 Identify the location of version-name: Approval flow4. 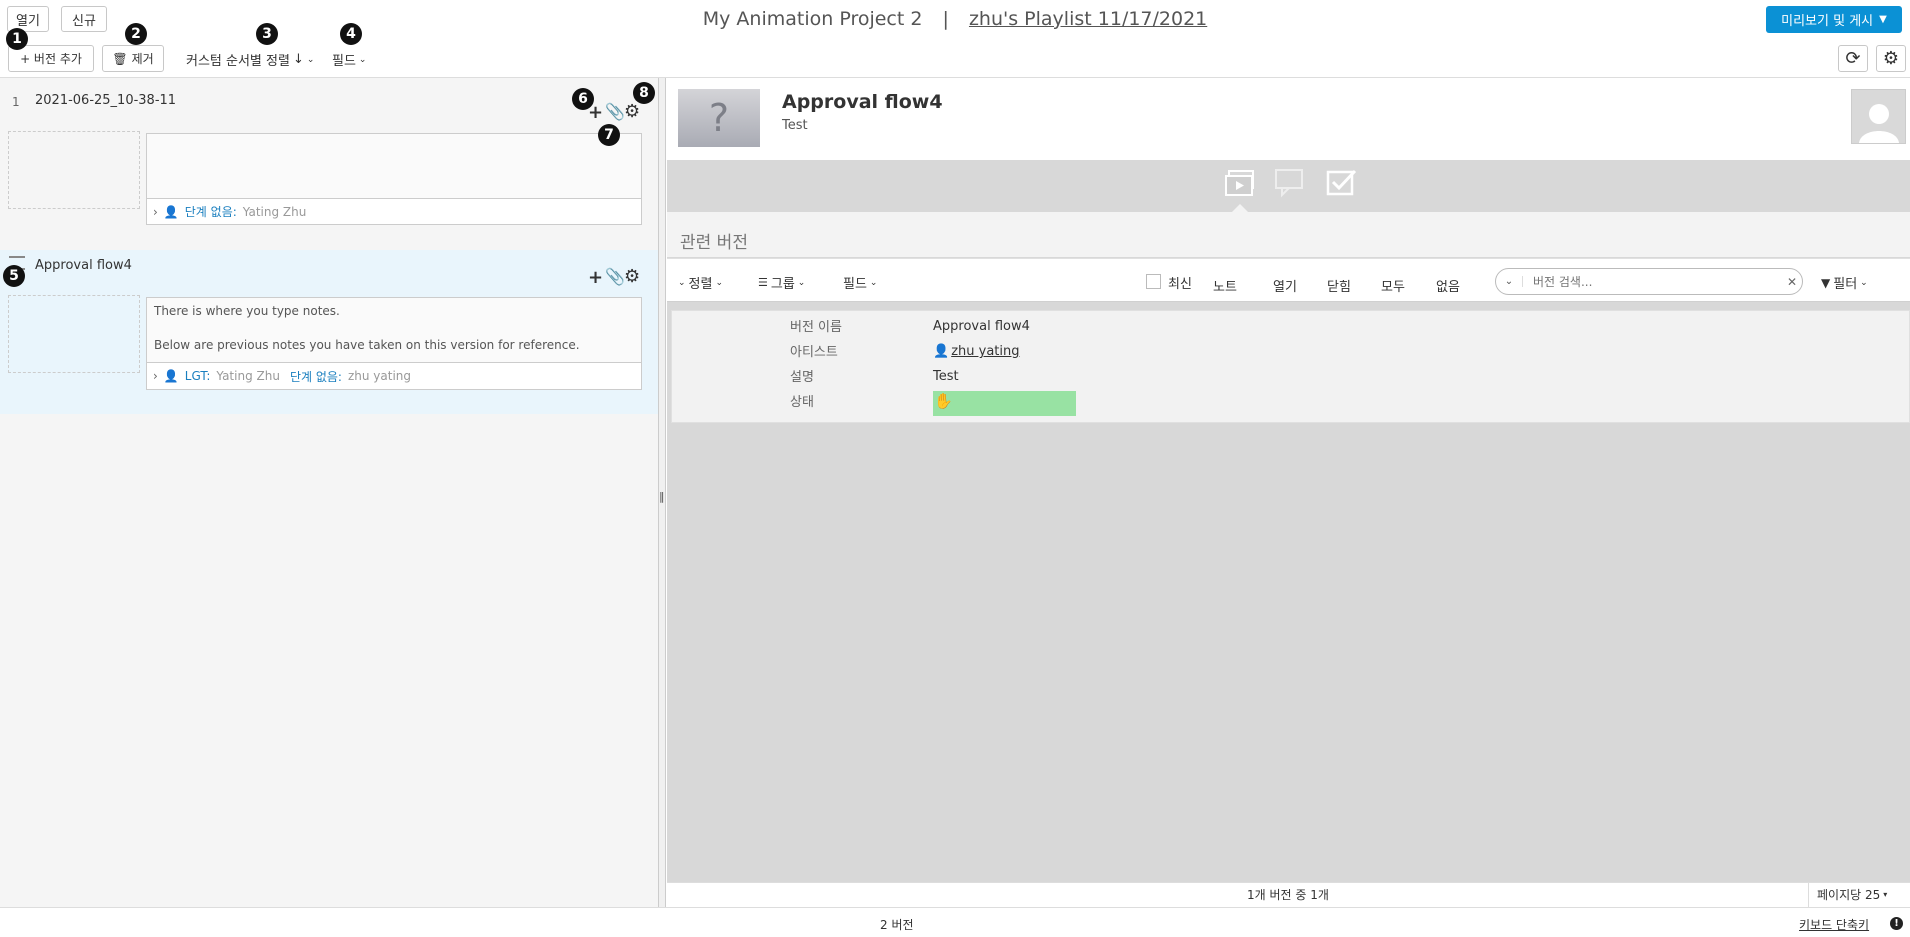
(83, 265).